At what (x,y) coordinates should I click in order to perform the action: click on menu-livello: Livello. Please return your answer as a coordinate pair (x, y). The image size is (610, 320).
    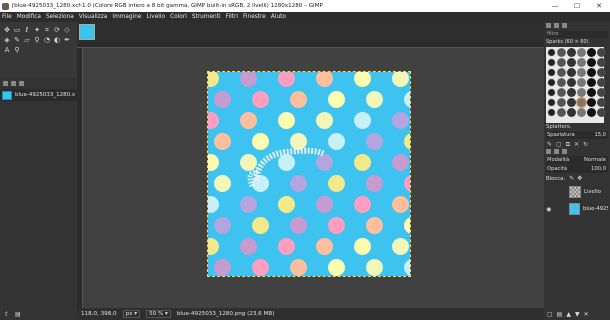
    Looking at the image, I should click on (155, 17).